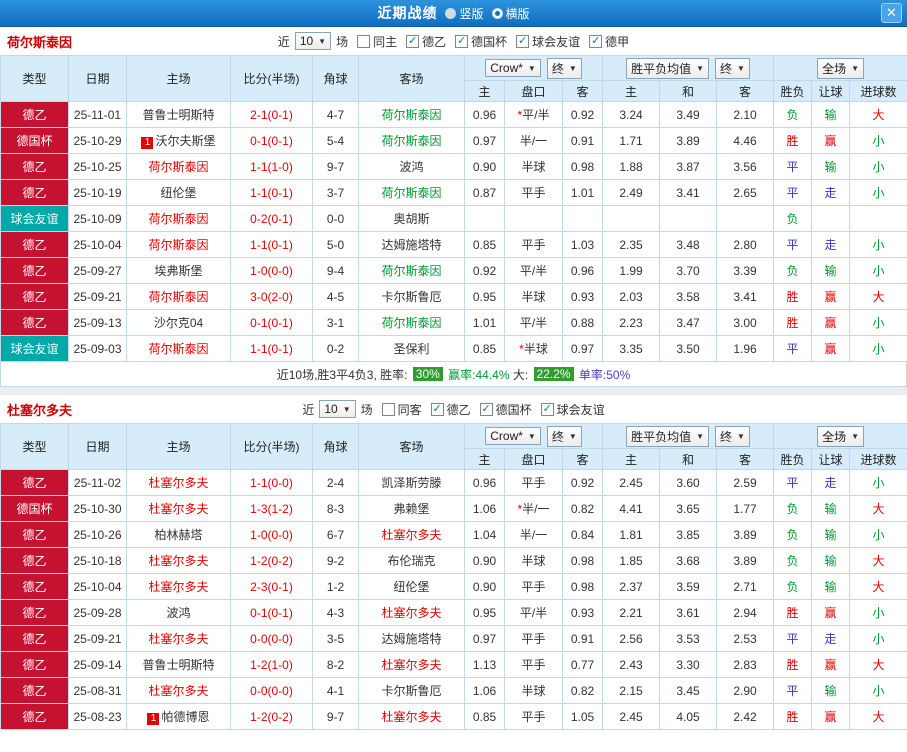 This screenshot has width=907, height=752. What do you see at coordinates (178, 322) in the screenshot?
I see `home-team: 沙尔克04` at bounding box center [178, 322].